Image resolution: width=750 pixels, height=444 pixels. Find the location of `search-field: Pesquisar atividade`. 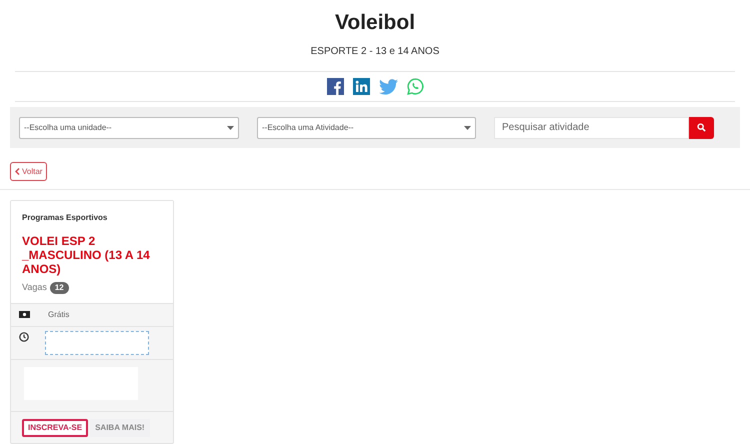

search-field: Pesquisar atividade is located at coordinates (591, 127).